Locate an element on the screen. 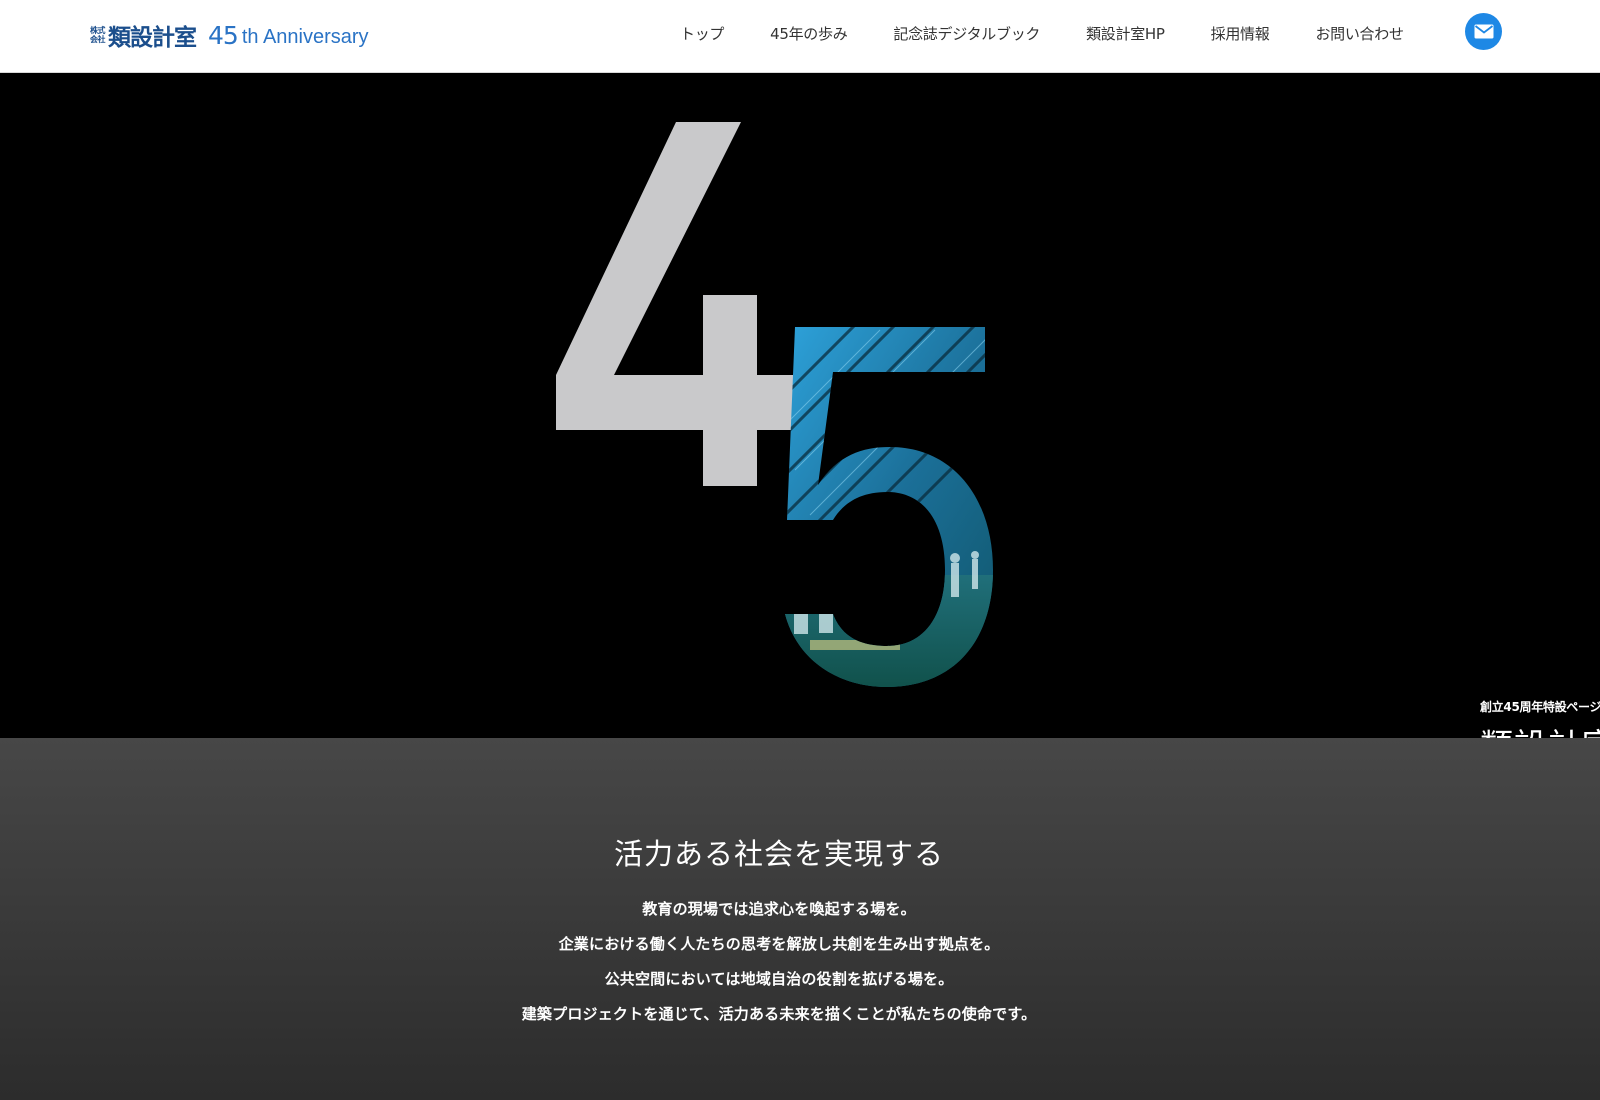  mission-title: 活力ある社会を実現する is located at coordinates (778, 854).